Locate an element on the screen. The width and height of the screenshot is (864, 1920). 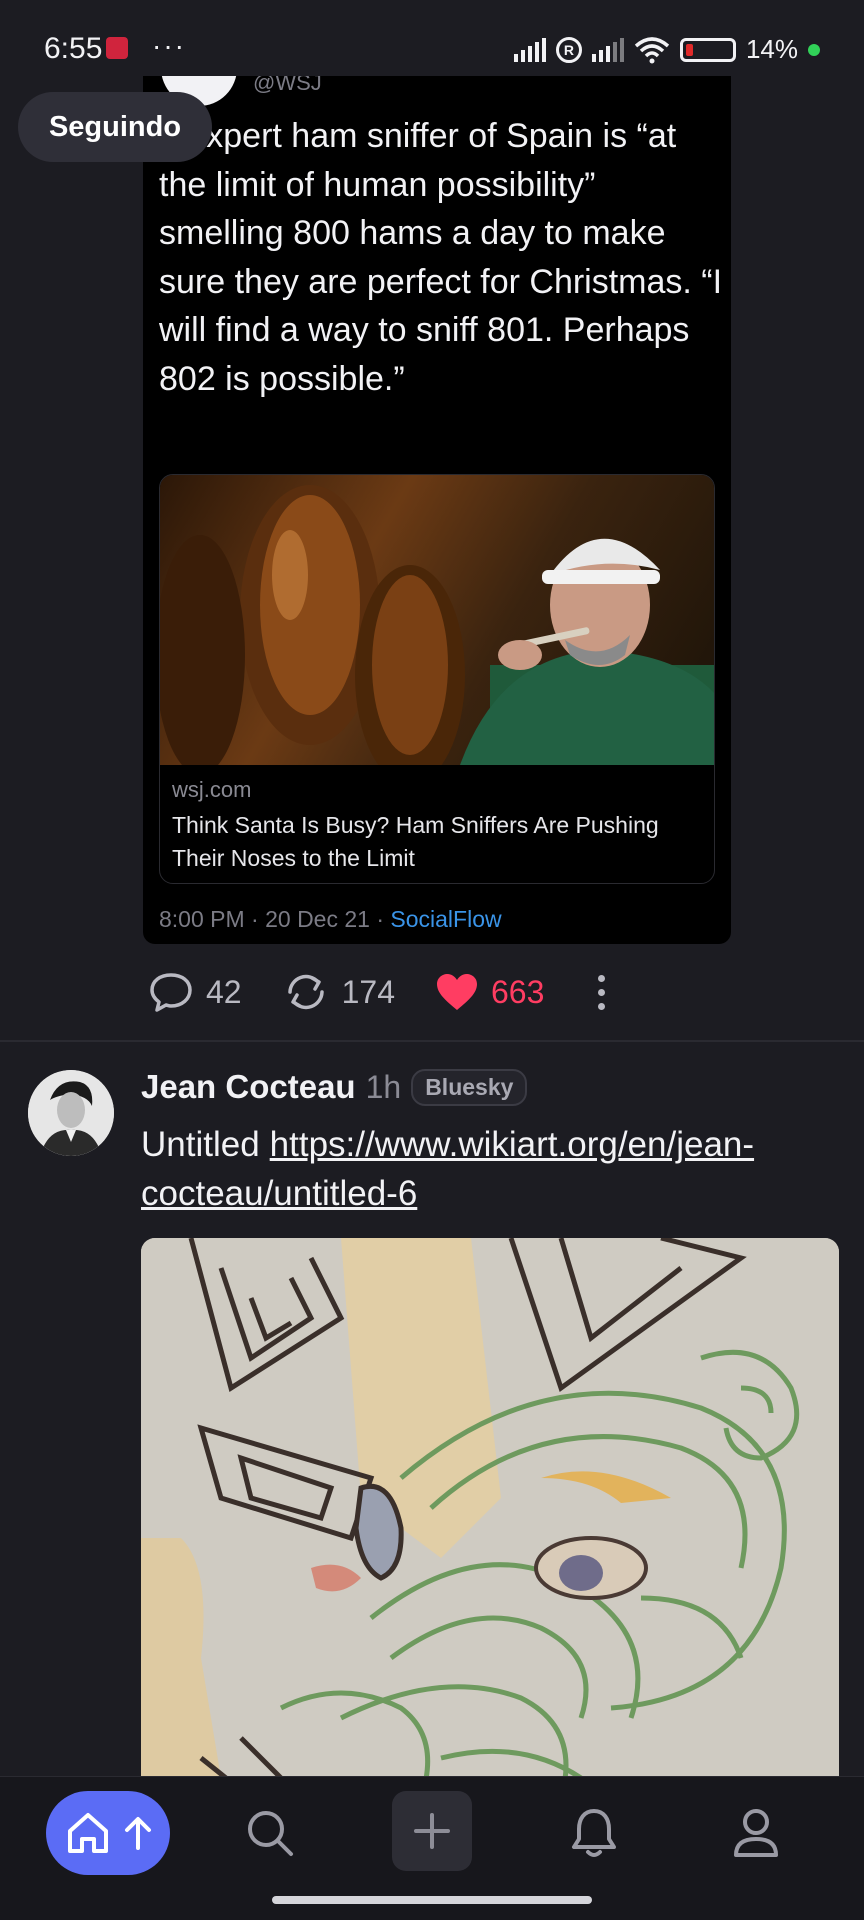
notification-app-icon is located at coordinates (117, 48).